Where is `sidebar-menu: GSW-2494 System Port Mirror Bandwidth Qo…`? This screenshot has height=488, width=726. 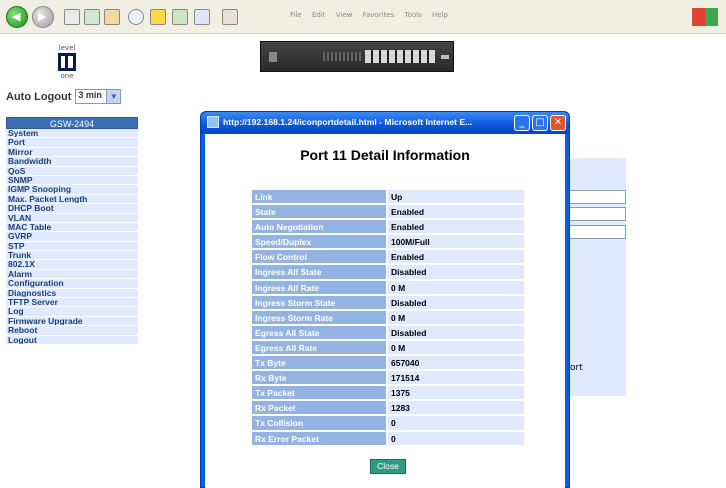 sidebar-menu: GSW-2494 System Port Mirror Bandwidth Qo… is located at coordinates (72, 231).